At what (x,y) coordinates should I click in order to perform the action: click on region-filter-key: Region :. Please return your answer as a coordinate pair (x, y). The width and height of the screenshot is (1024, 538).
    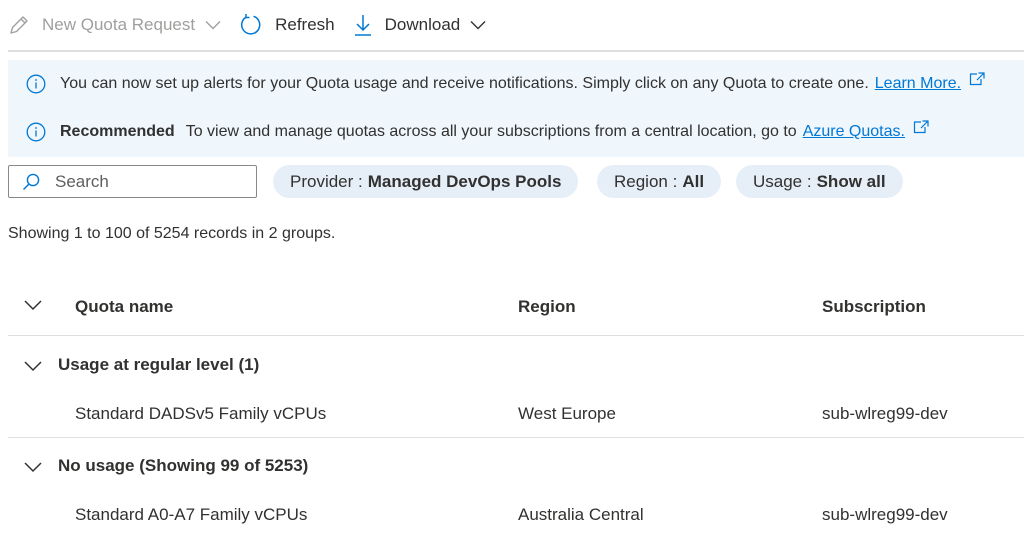
    Looking at the image, I should click on (646, 181).